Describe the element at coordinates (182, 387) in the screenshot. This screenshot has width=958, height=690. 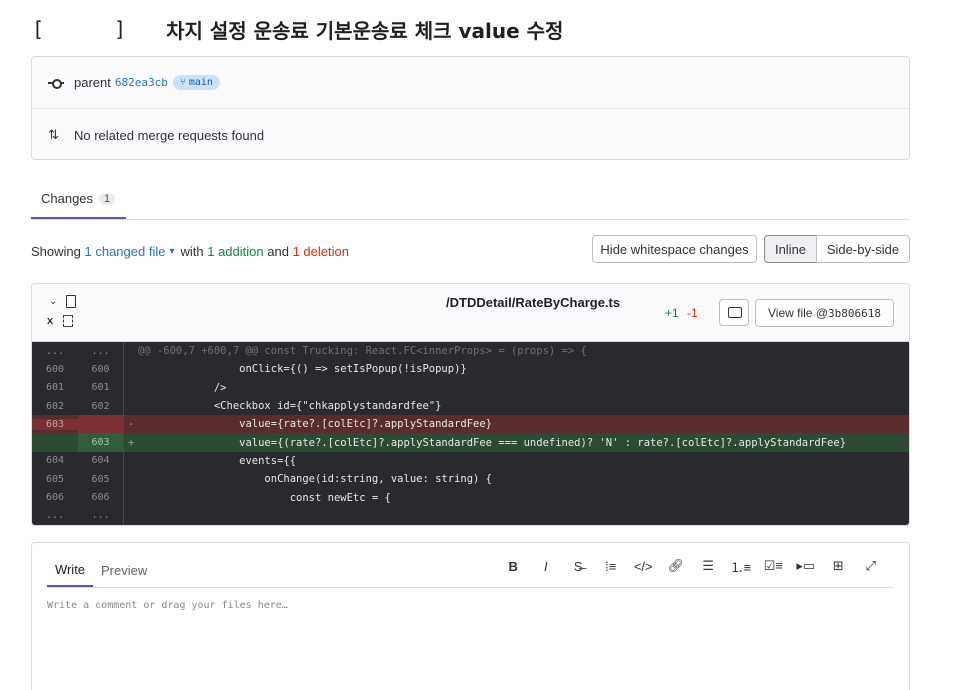
I see `code-text: />` at that location.